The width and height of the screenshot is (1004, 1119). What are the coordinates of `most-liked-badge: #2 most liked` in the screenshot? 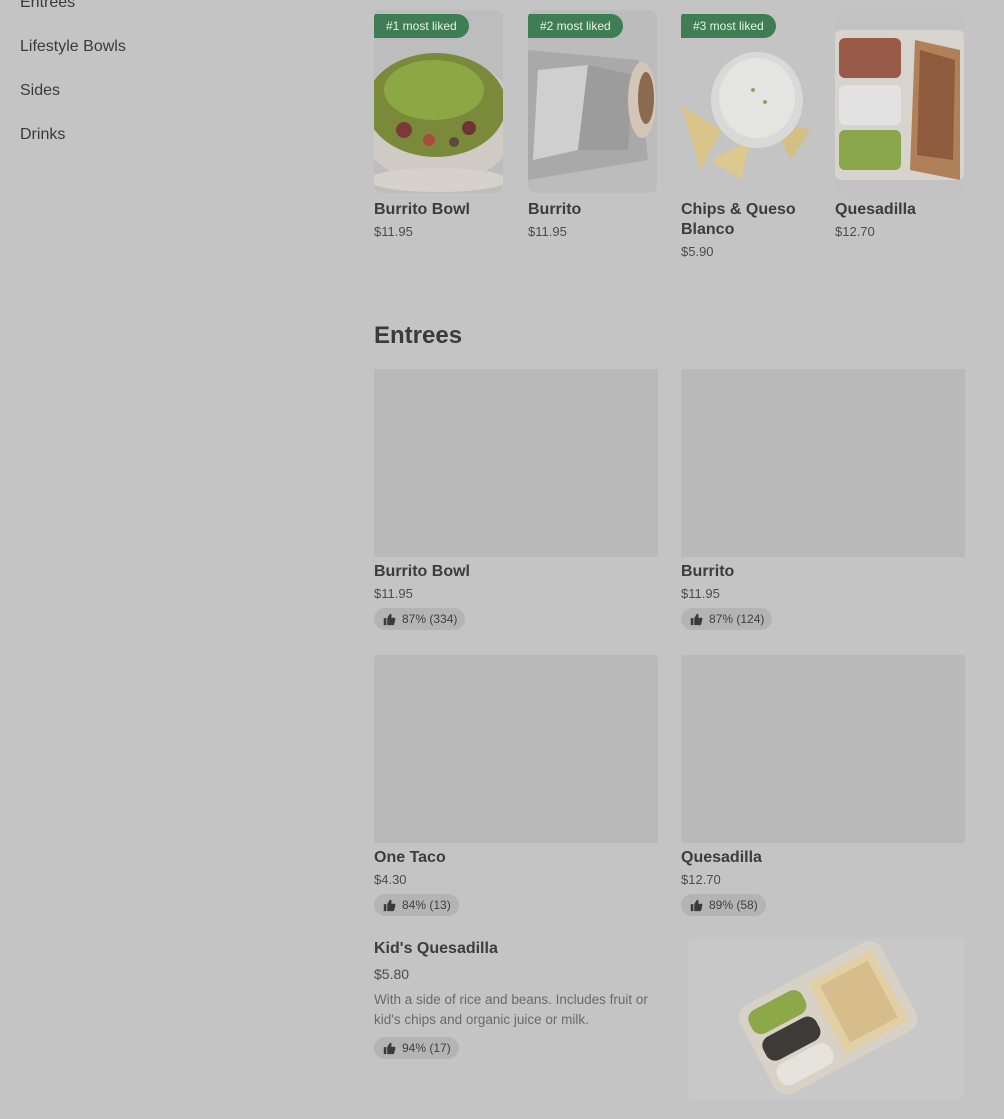 It's located at (575, 26).